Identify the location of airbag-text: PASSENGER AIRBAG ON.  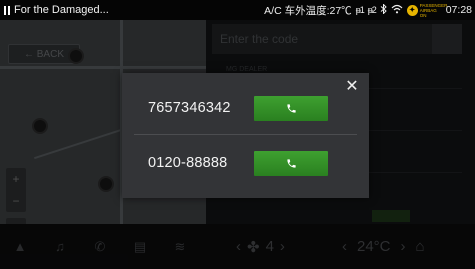
(433, 10).